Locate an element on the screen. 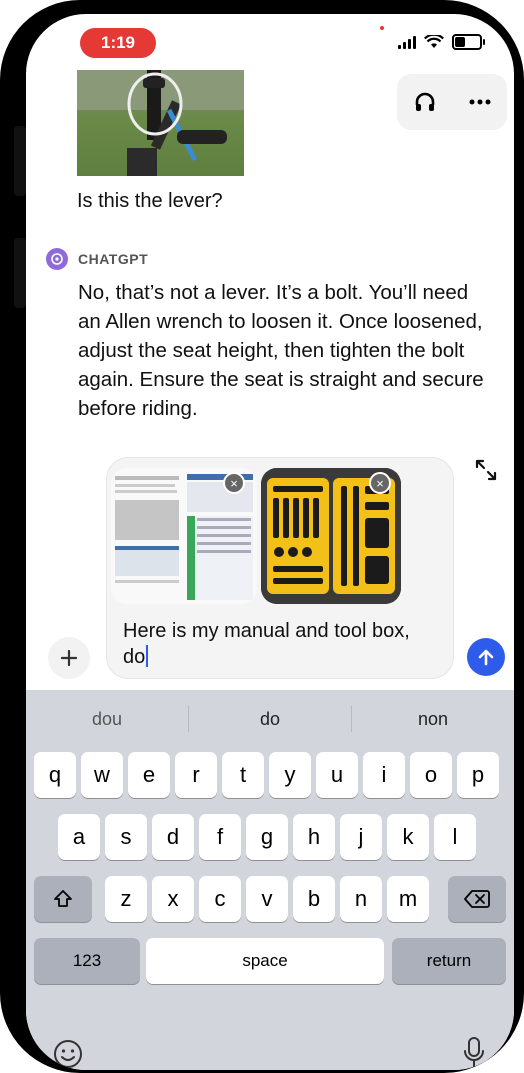 This screenshot has width=524, height=1073. key-t: t is located at coordinates (243, 775).